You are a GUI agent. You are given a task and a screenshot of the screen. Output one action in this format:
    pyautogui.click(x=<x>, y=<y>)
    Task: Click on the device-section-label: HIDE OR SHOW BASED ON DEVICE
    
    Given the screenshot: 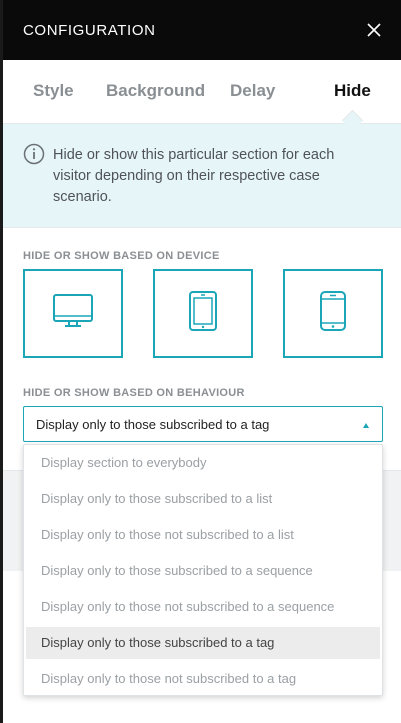 What is the action you would take?
    pyautogui.click(x=121, y=256)
    